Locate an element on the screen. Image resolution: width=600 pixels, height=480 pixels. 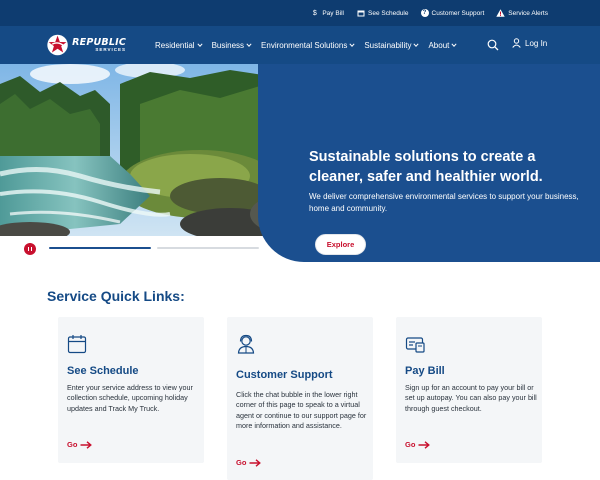
card-title: Pay Bill is located at coordinates (425, 371).